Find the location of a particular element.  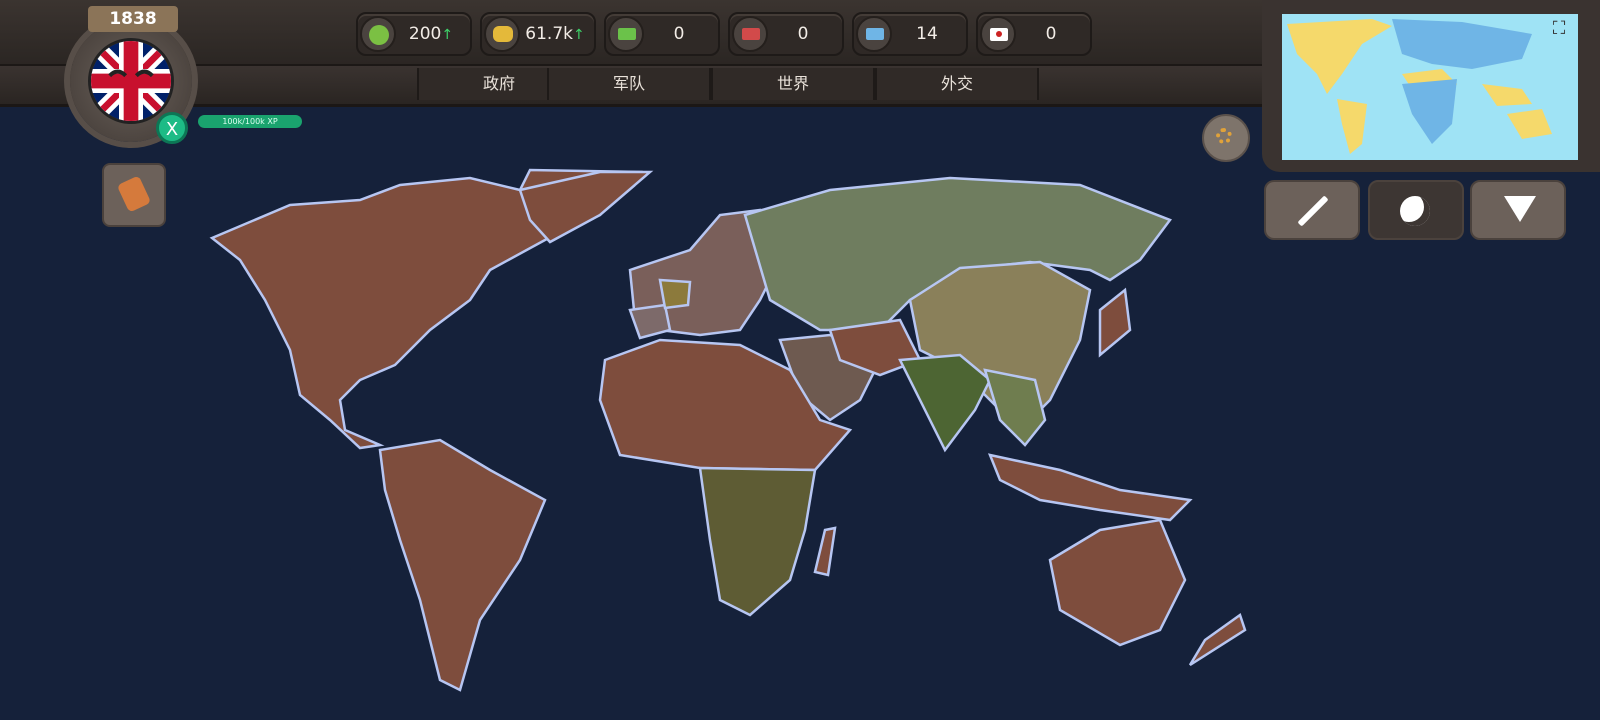

scroll-icon is located at coordinates (134, 194).